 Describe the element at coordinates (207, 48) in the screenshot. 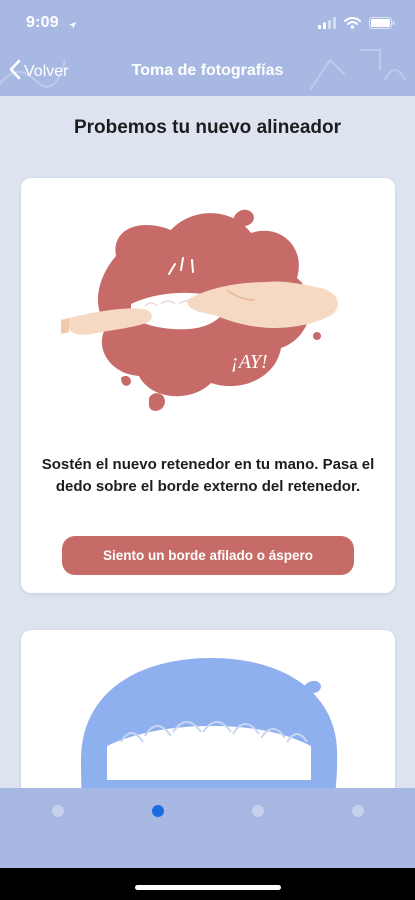

I see `header: 9:09 Volver Toma de fotografías` at that location.